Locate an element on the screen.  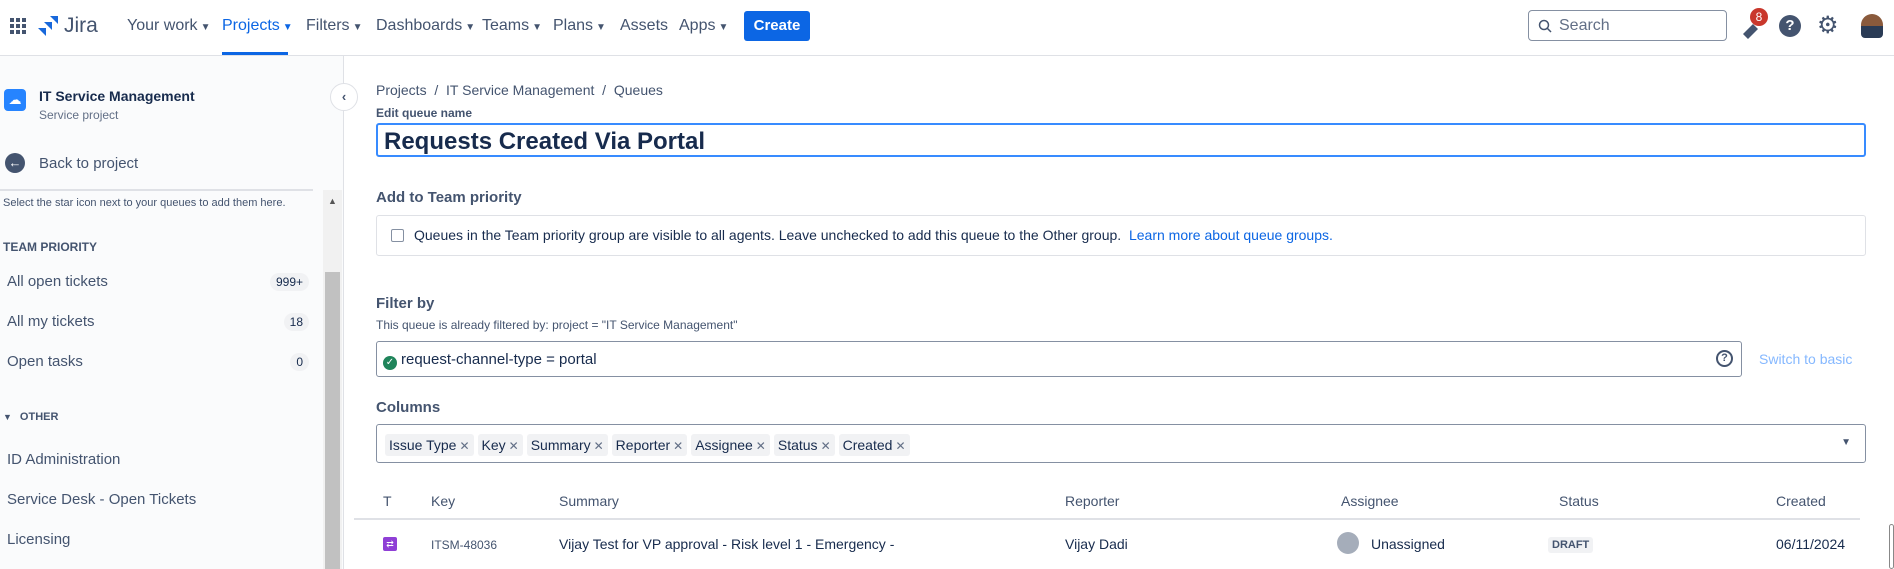
columns-label: Columns is located at coordinates (408, 407).